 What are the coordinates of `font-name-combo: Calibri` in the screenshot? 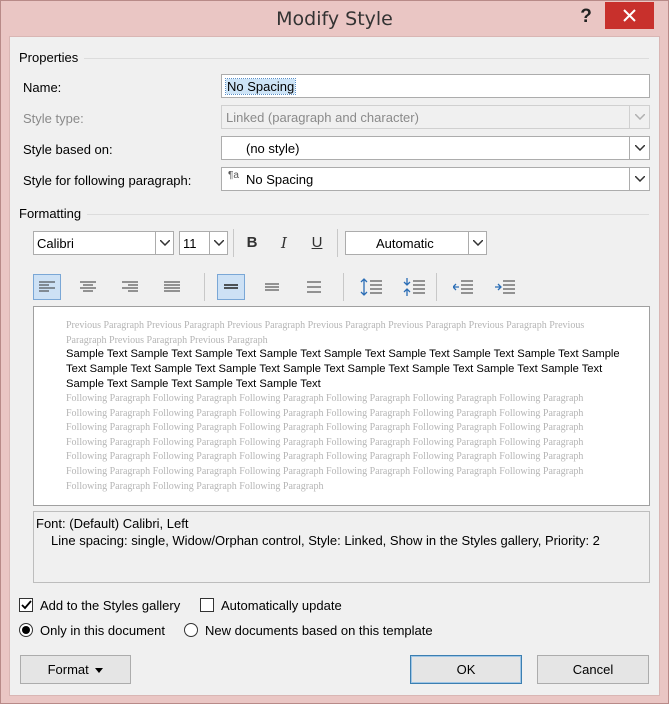 It's located at (103, 243).